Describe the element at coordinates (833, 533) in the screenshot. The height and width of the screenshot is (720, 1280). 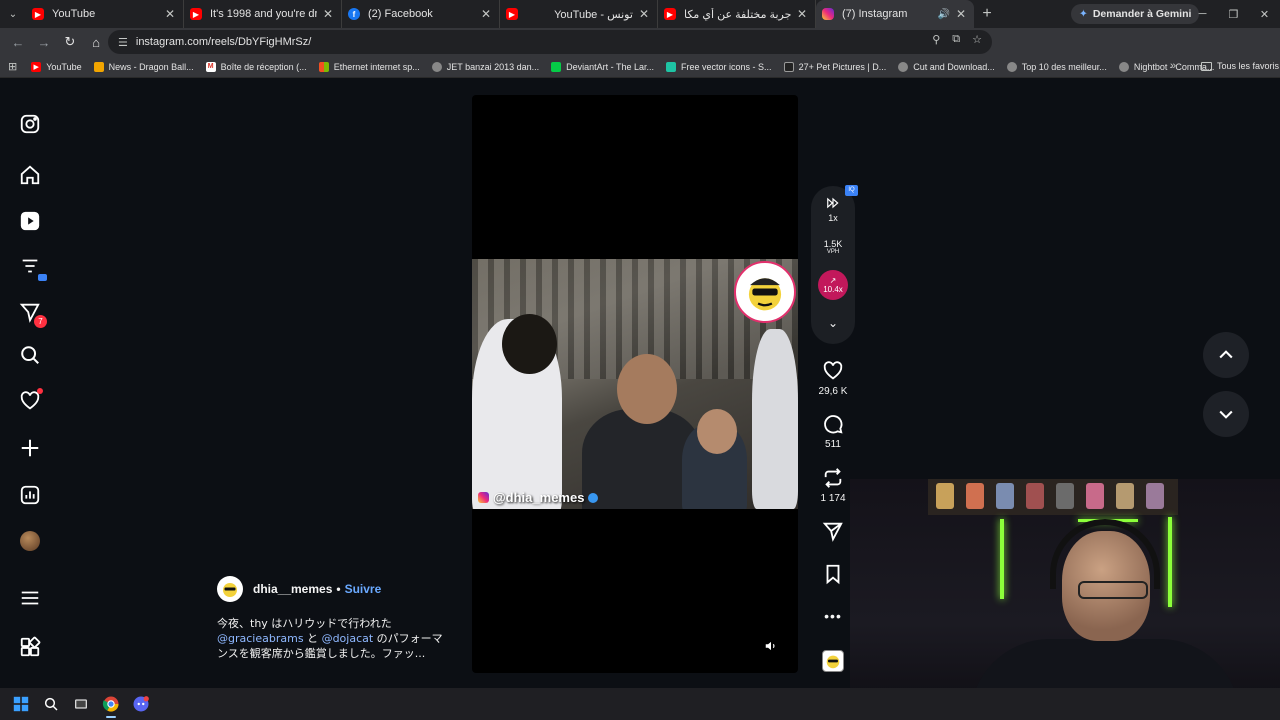
I see `share-button` at that location.